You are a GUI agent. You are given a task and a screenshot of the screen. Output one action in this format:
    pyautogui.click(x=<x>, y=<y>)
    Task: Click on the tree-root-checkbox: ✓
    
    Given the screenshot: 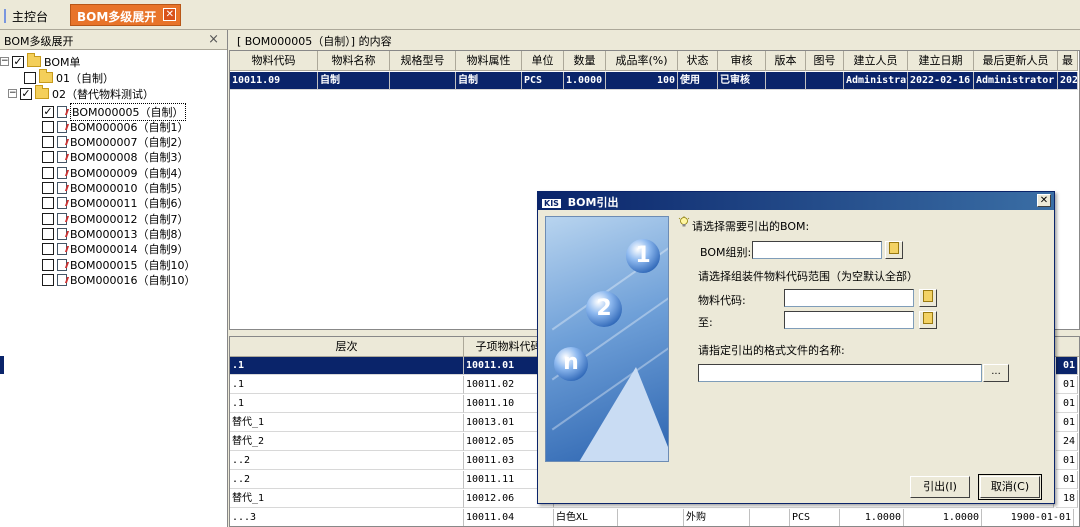 What is the action you would take?
    pyautogui.click(x=18, y=61)
    